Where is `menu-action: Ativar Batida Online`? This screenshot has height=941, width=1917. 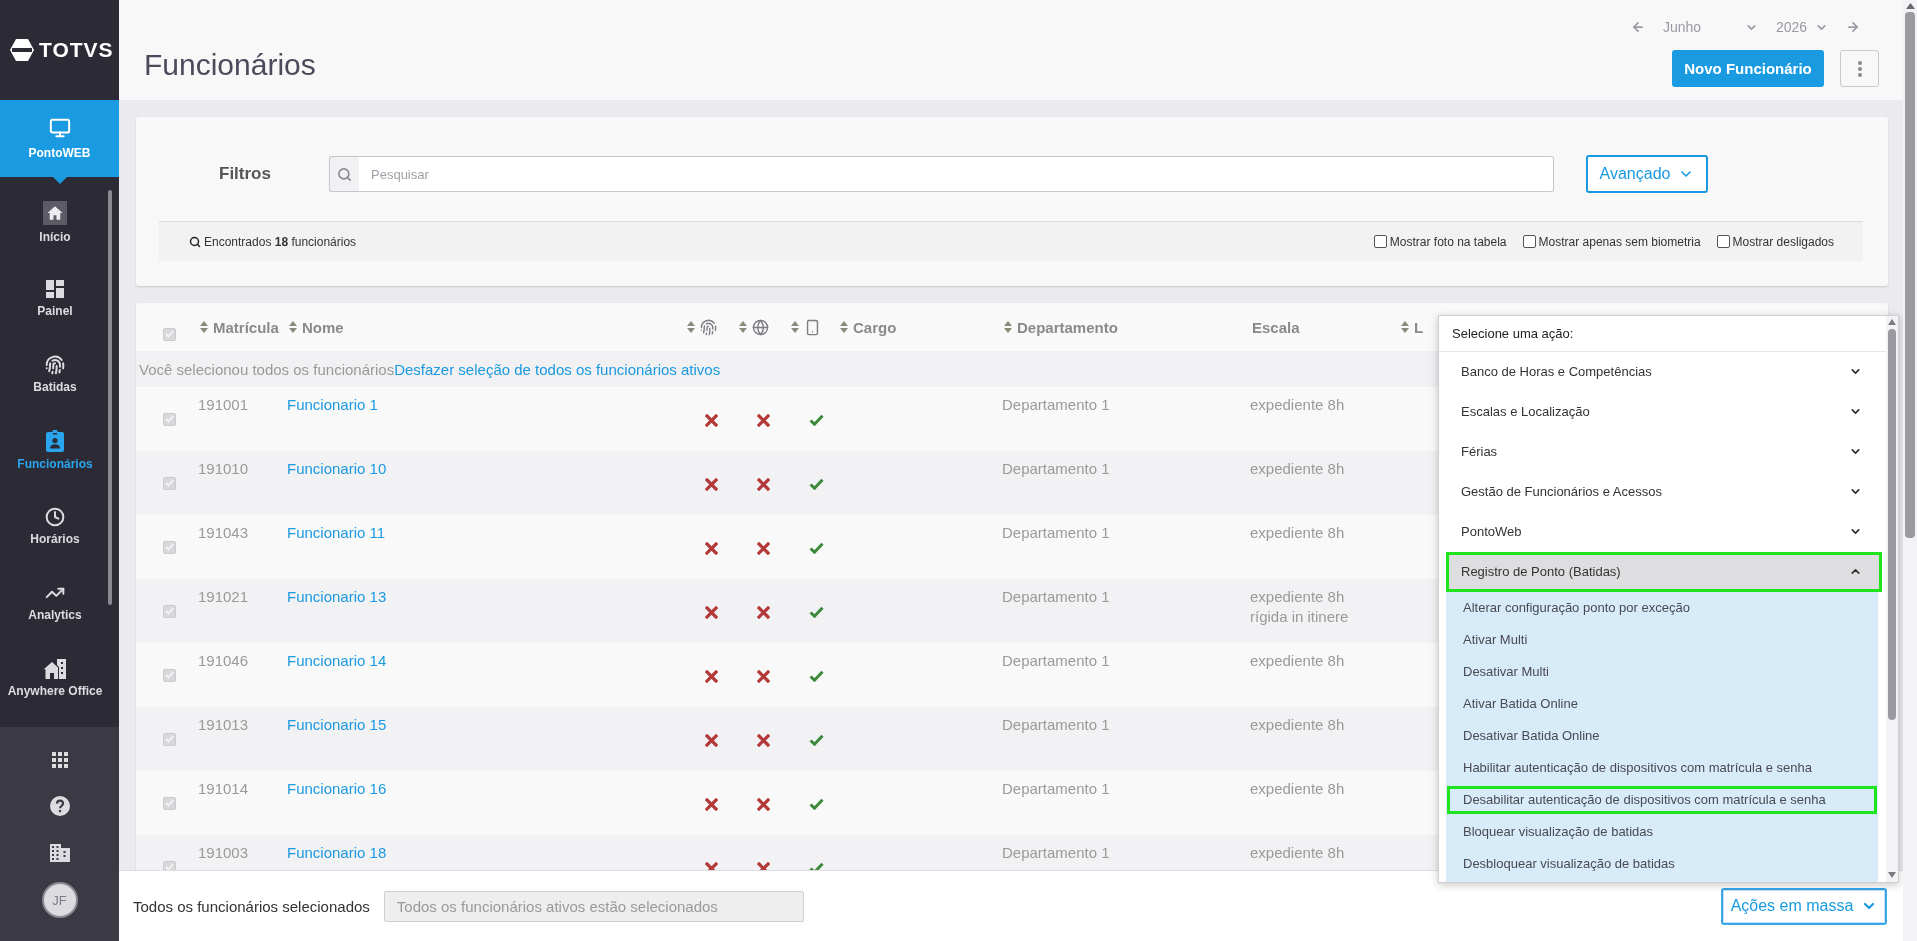 menu-action: Ativar Batida Online is located at coordinates (1662, 703).